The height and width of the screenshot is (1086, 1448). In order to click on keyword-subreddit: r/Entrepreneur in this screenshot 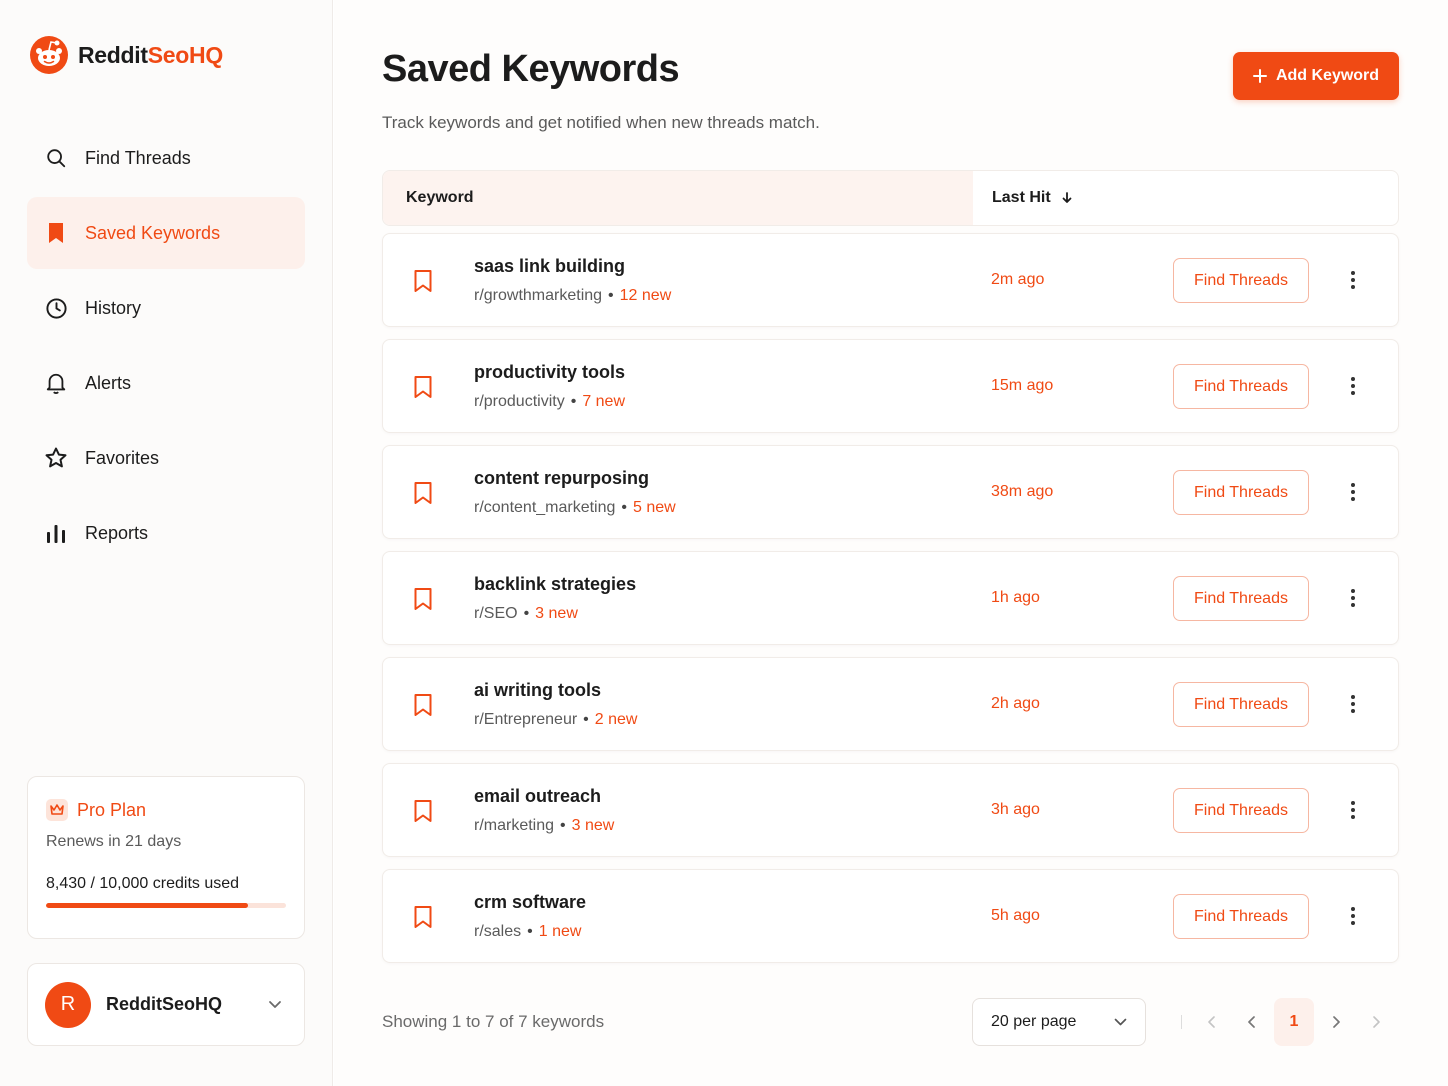, I will do `click(525, 719)`.